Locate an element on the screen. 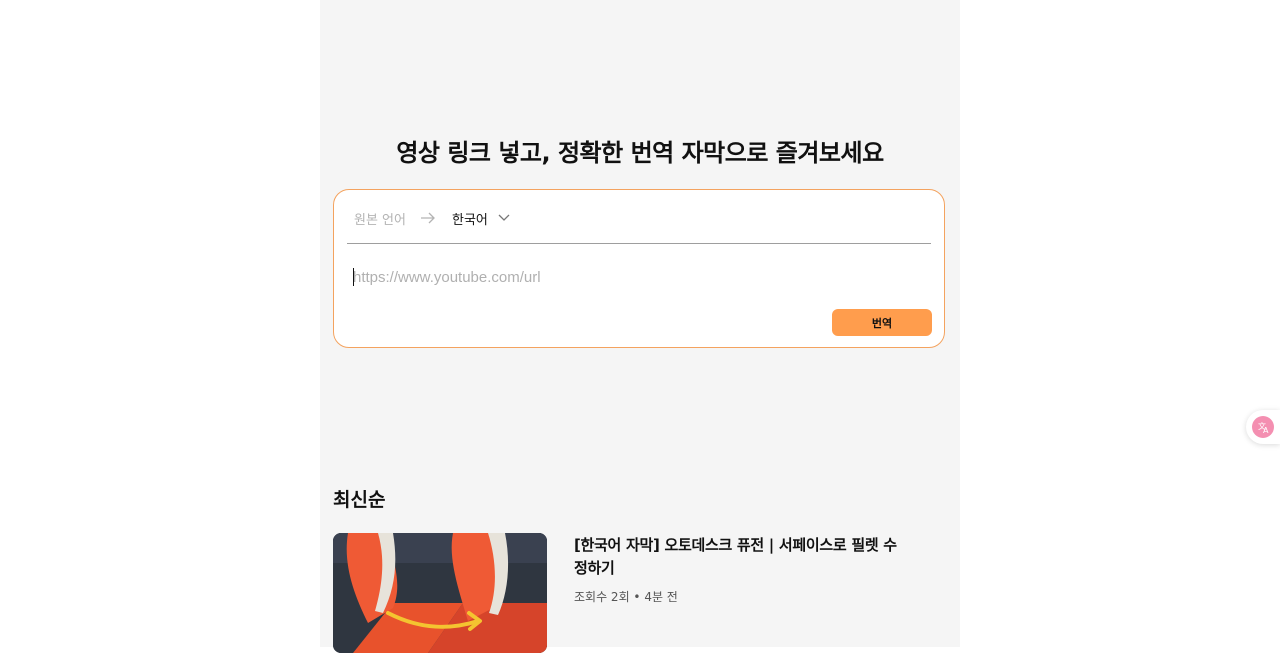 This screenshot has width=1280, height=653. source-language: 원본 언어 is located at coordinates (380, 218).